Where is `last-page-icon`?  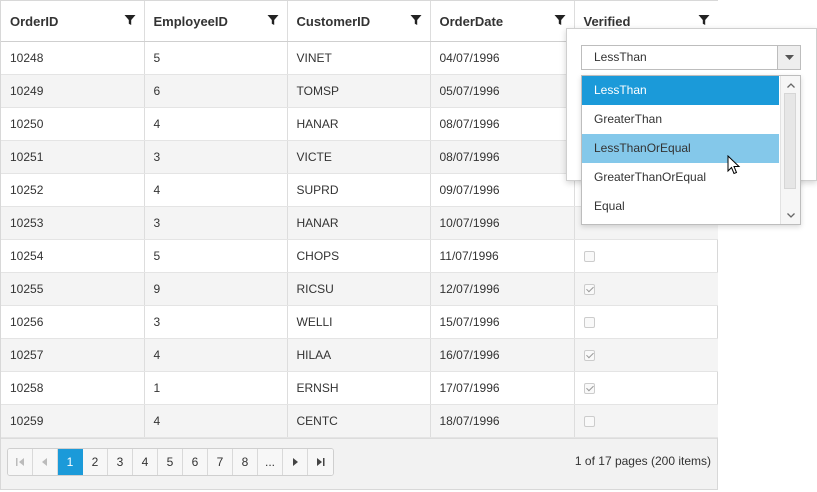
last-page-icon is located at coordinates (321, 462).